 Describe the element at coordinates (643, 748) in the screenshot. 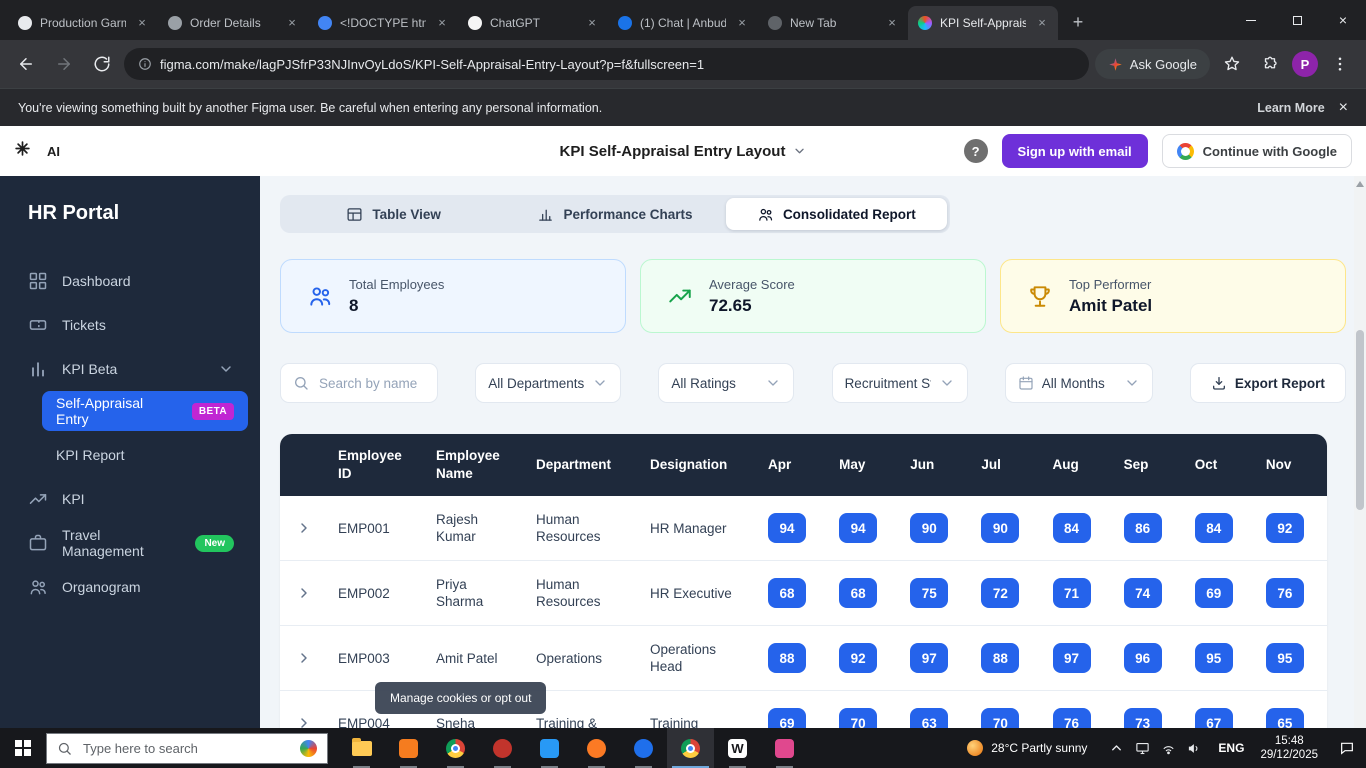

I see `mail-app-icon` at that location.